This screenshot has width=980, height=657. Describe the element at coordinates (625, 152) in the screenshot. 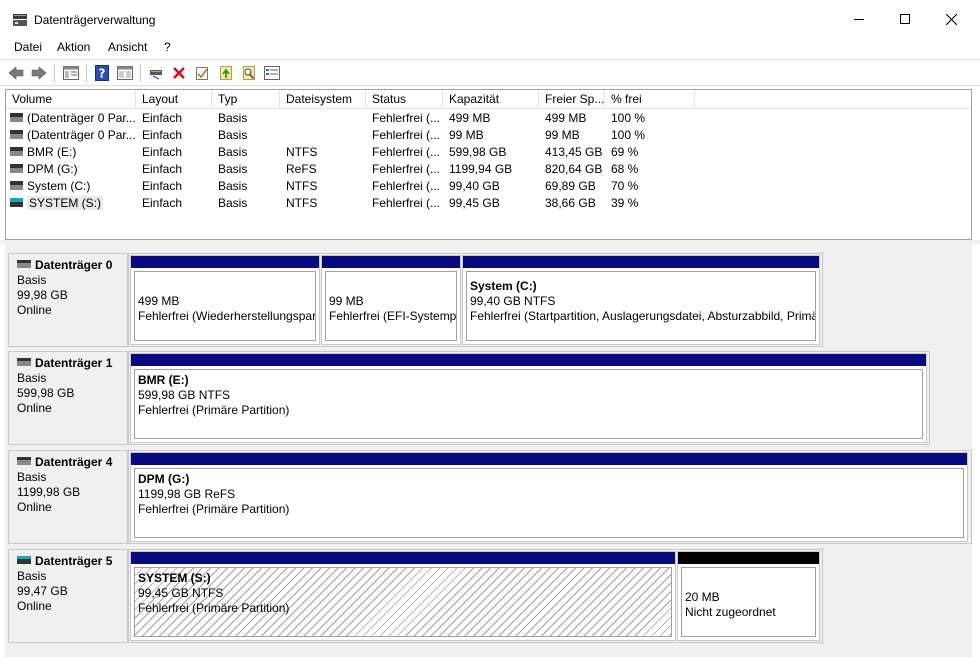

I see `cell-prozent-frei: 69 %` at that location.